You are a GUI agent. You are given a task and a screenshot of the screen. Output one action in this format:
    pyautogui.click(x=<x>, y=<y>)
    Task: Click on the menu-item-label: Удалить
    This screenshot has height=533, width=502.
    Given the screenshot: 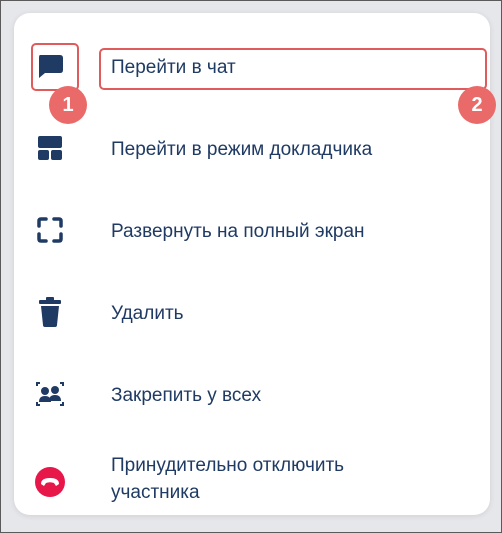 What is the action you would take?
    pyautogui.click(x=147, y=313)
    